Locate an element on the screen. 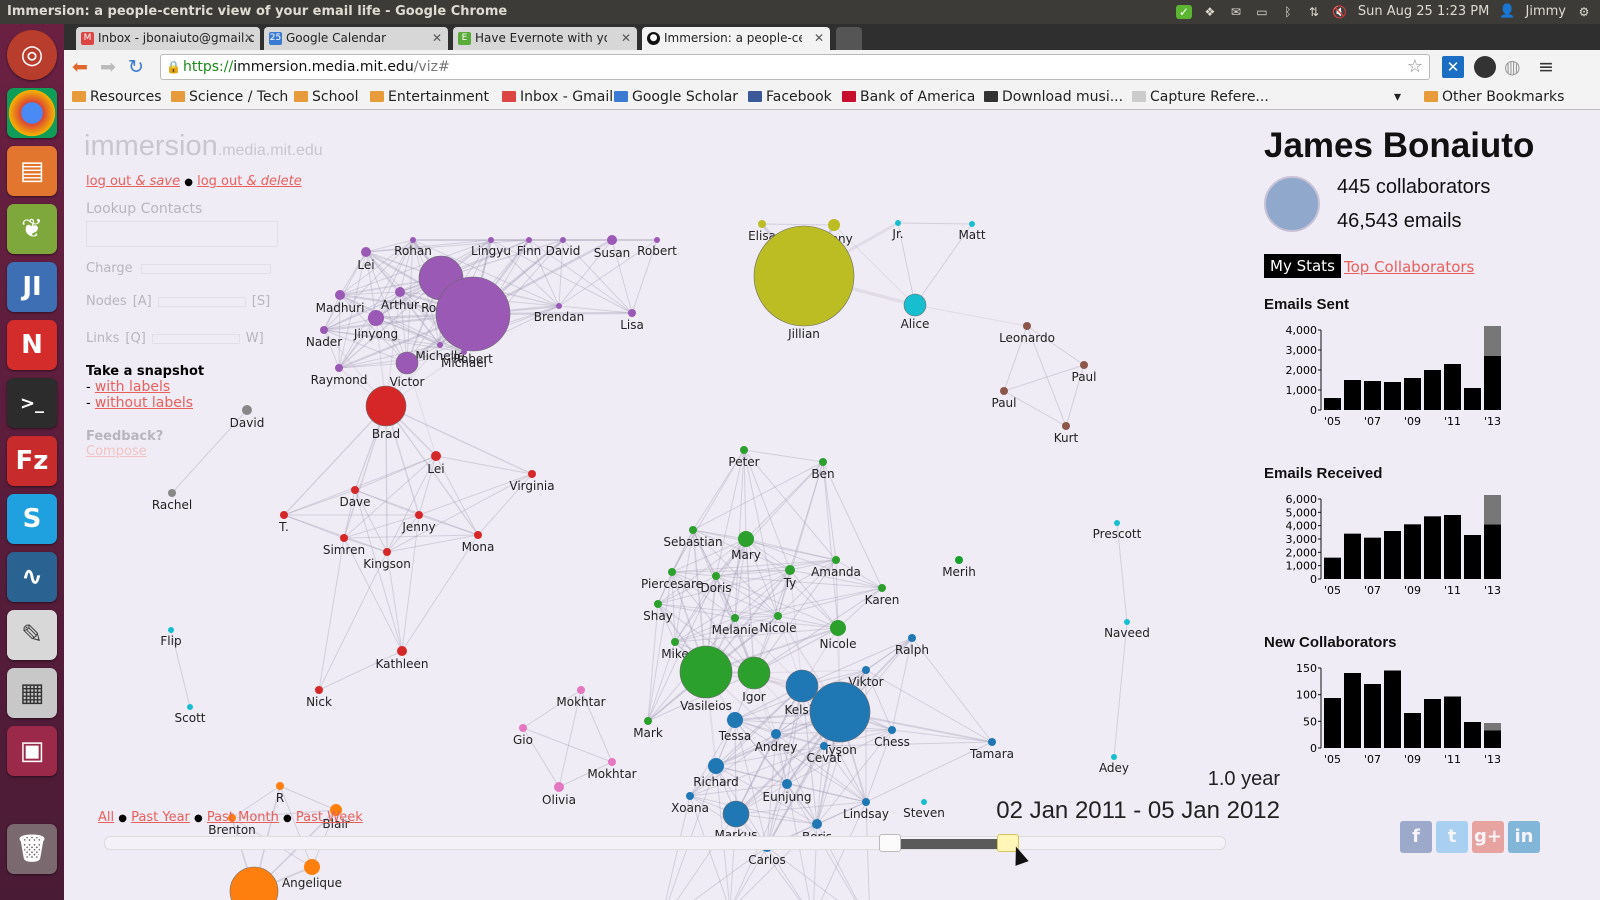 Image resolution: width=1600 pixels, height=900 pixels. my-stats-button: My Stats is located at coordinates (1302, 266).